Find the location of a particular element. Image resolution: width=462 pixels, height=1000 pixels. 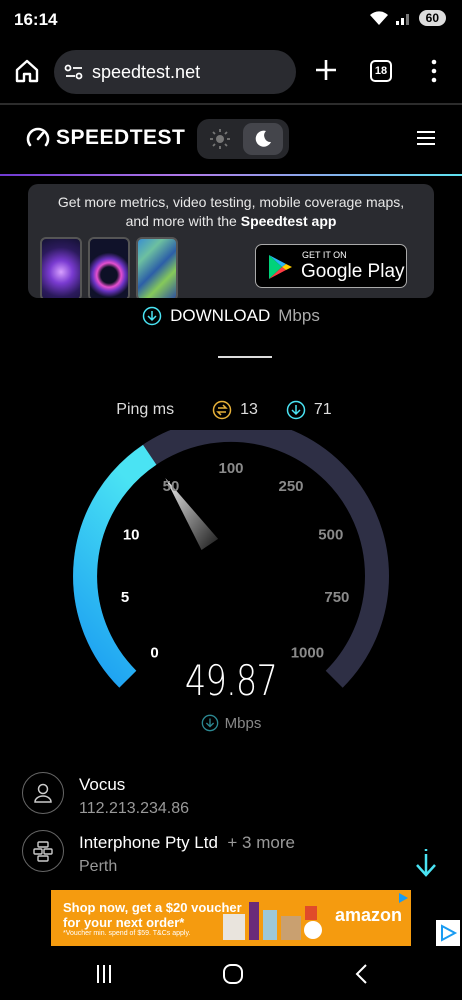

adchoices-icon is located at coordinates (403, 898).